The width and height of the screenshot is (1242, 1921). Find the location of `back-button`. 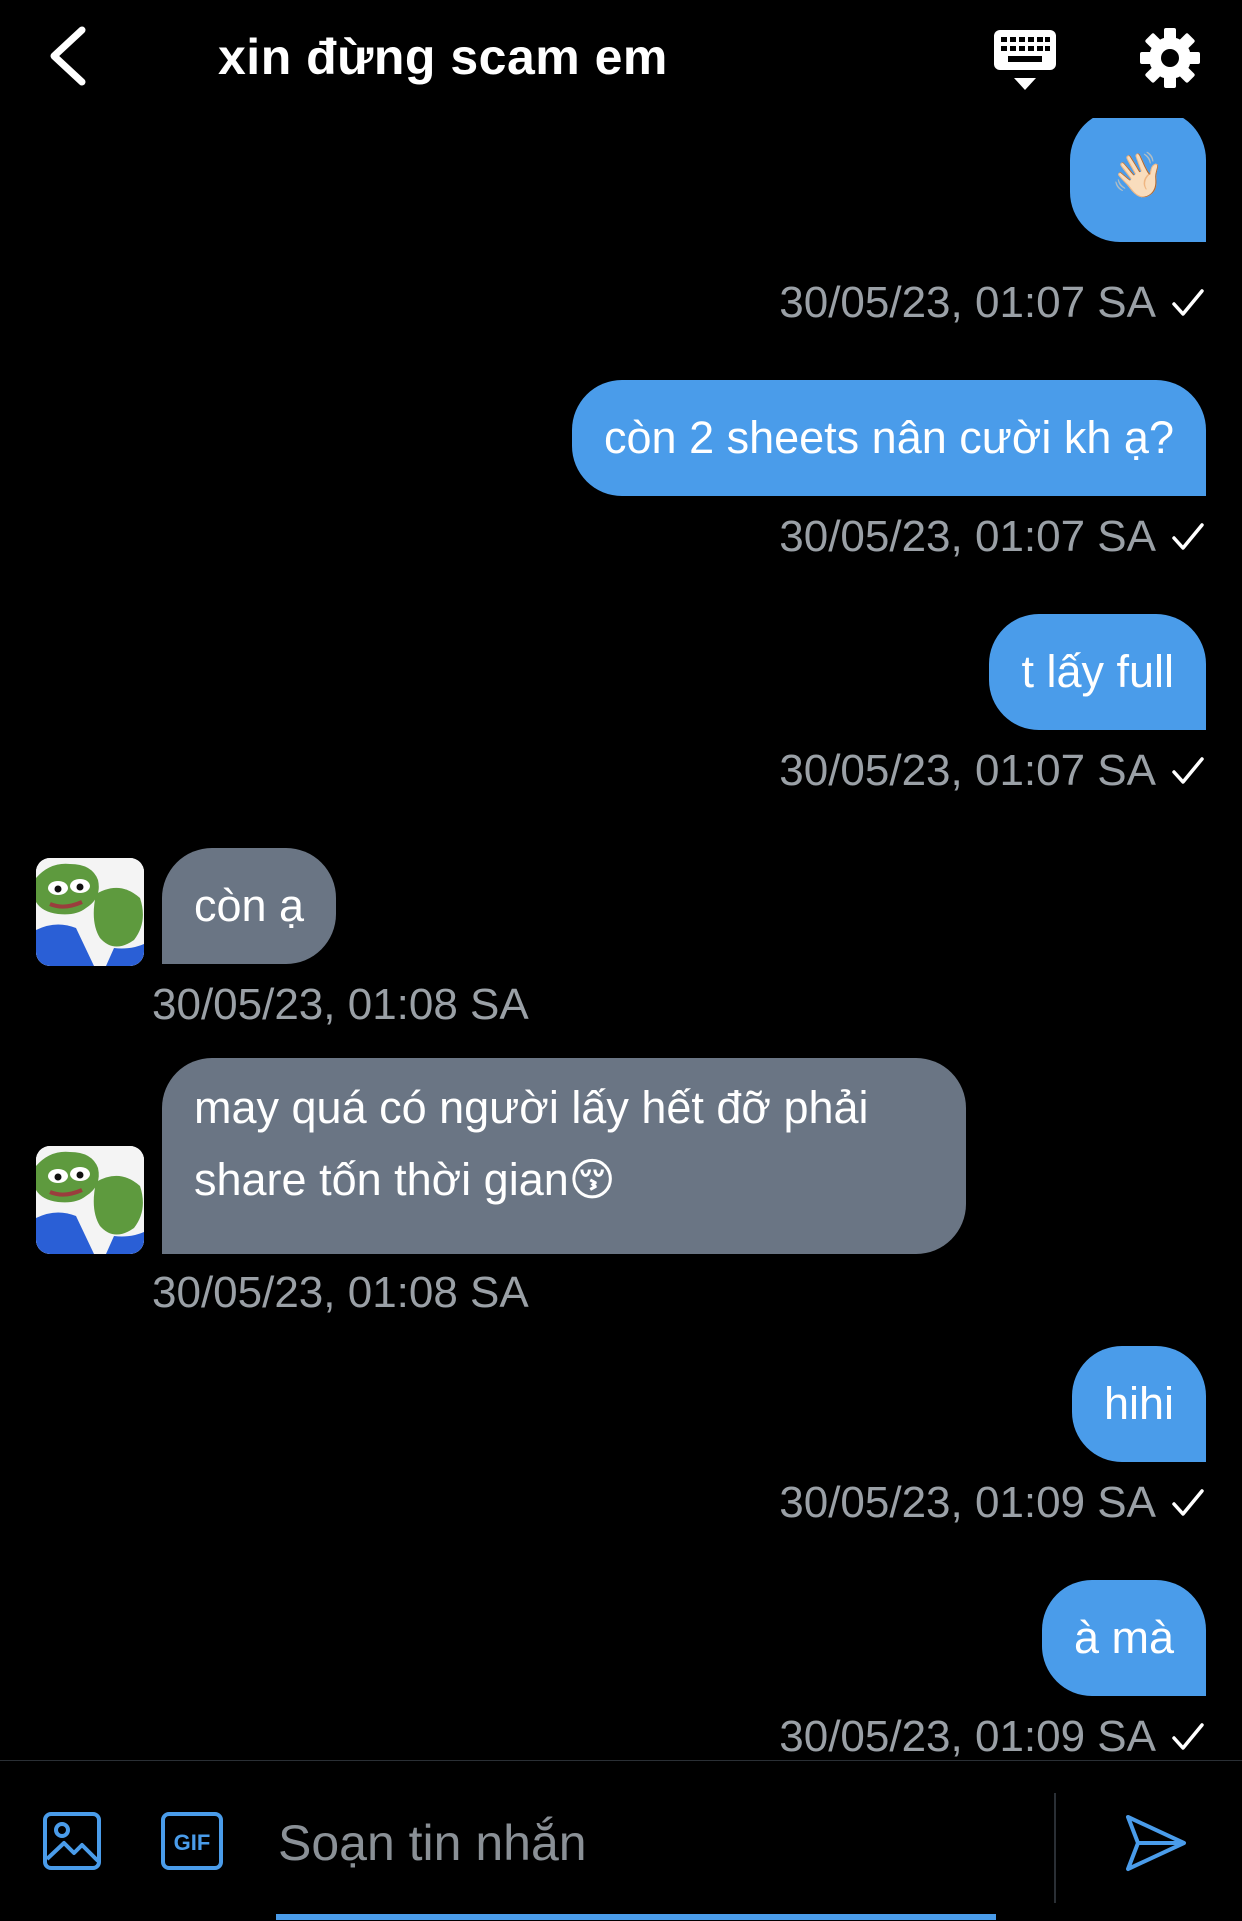

back-button is located at coordinates (68, 56).